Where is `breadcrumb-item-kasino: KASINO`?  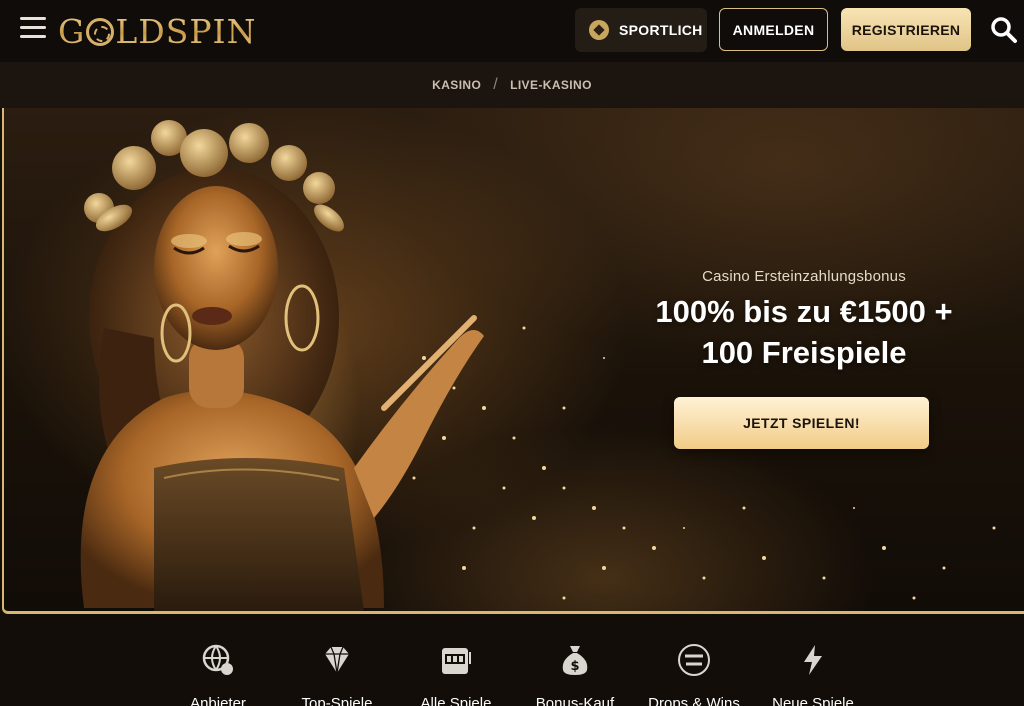 breadcrumb-item-kasino: KASINO is located at coordinates (456, 85).